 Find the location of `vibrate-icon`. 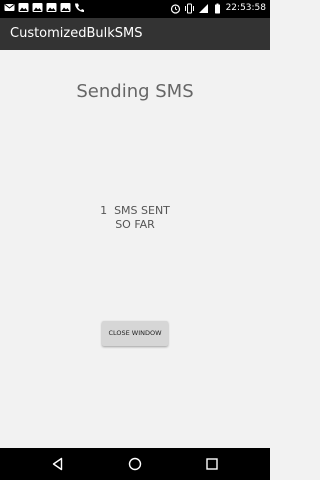

vibrate-icon is located at coordinates (189, 8).